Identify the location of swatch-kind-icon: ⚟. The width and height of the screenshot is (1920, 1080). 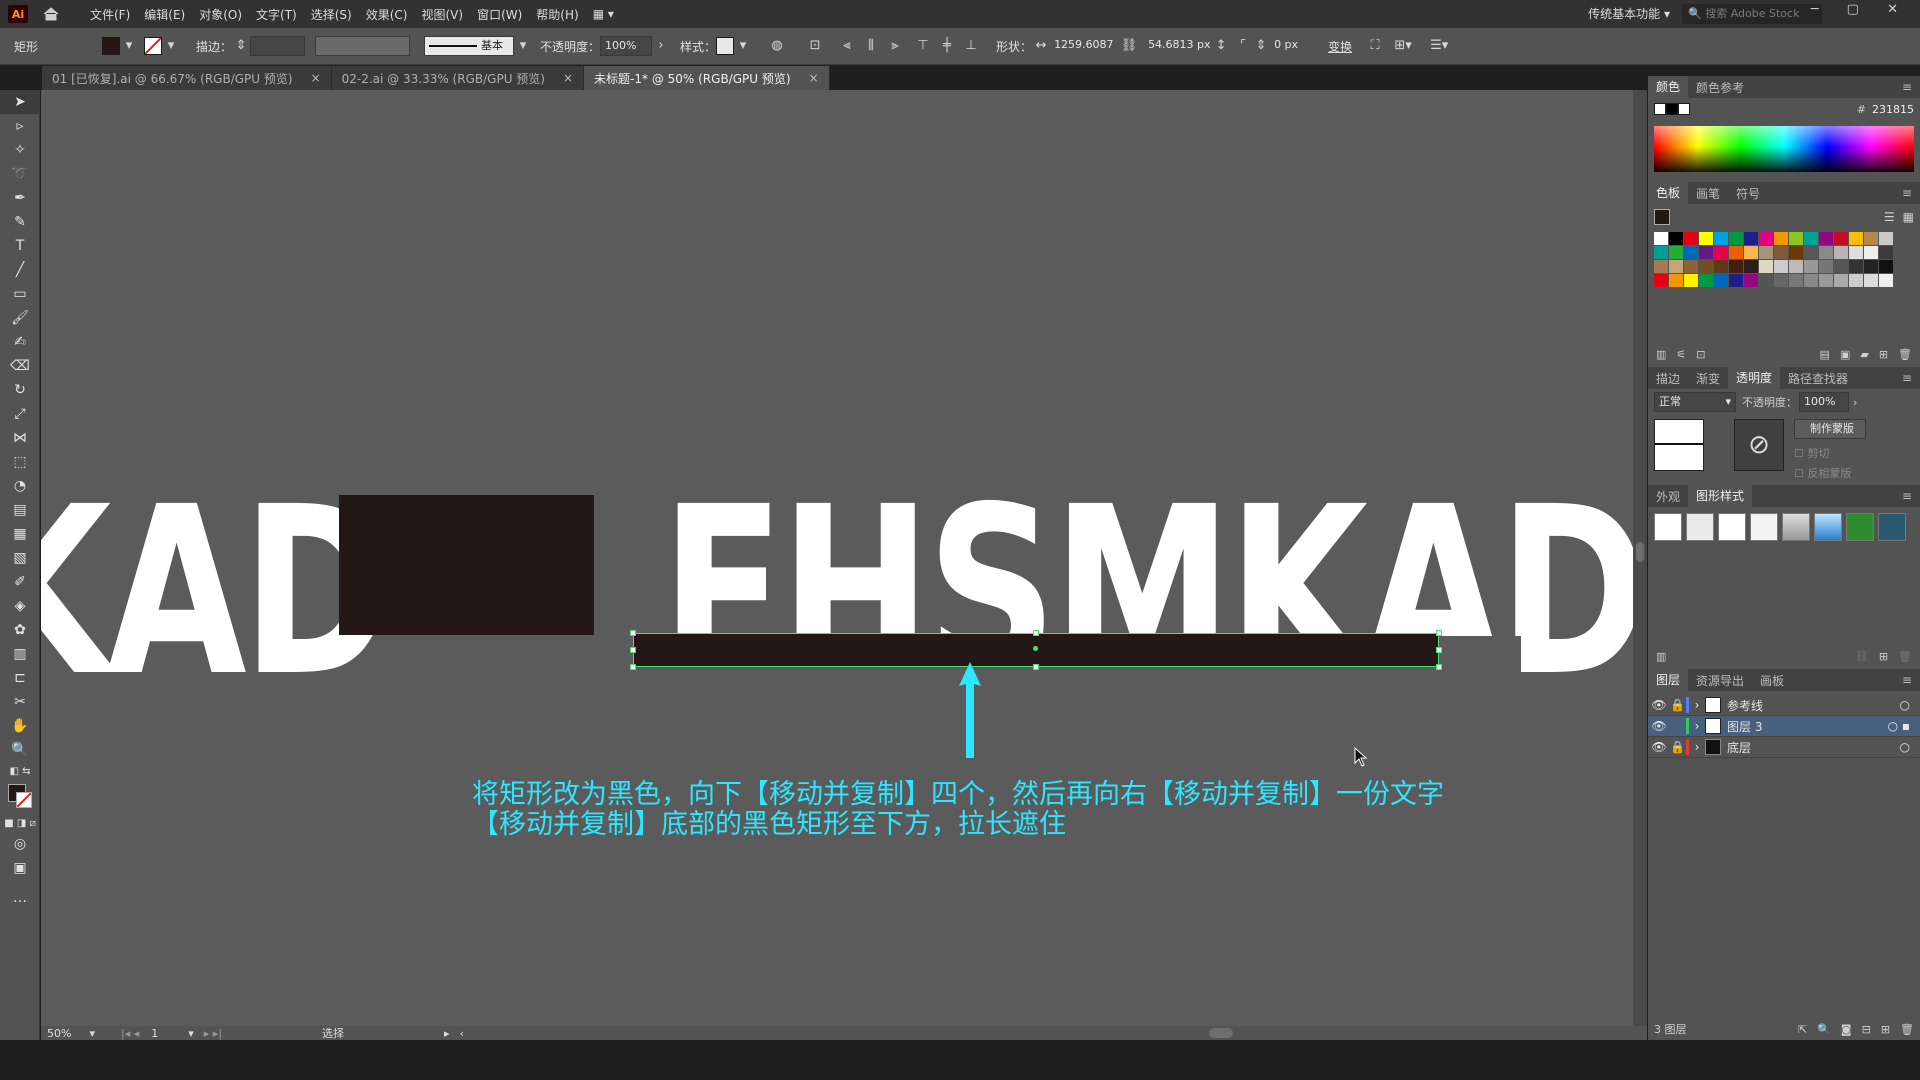
(1681, 354).